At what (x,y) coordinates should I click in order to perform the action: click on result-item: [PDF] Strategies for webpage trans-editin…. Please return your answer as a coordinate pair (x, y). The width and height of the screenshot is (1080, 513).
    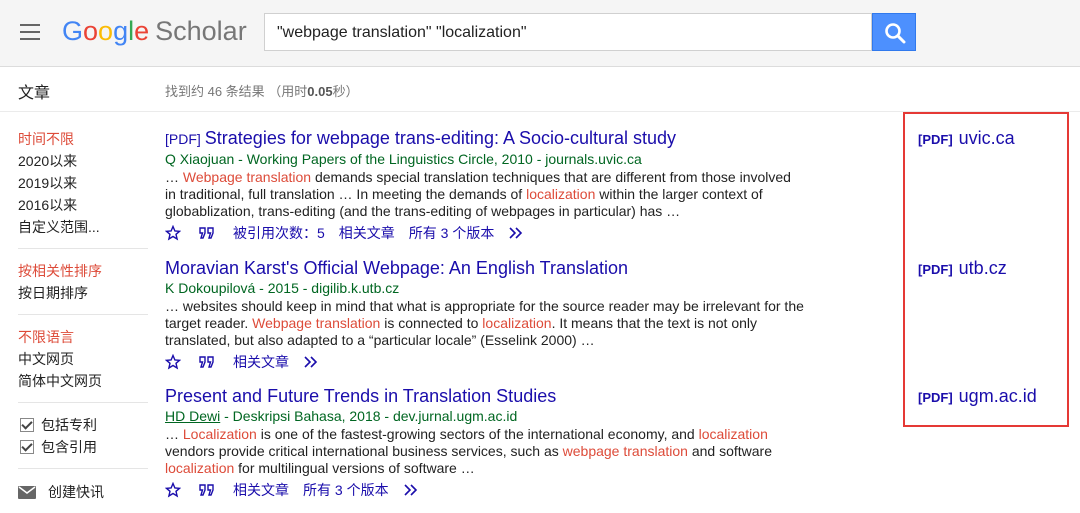
    Looking at the image, I should click on (485, 185).